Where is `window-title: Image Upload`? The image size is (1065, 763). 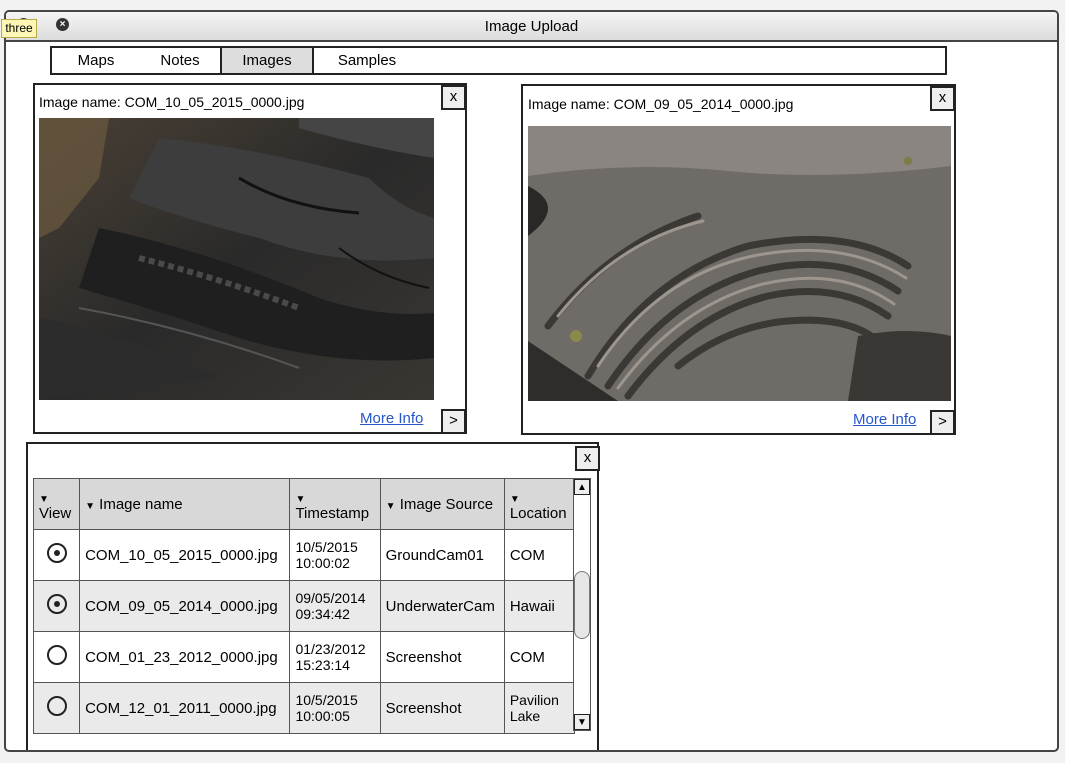
window-title: Image Upload is located at coordinates (531, 26).